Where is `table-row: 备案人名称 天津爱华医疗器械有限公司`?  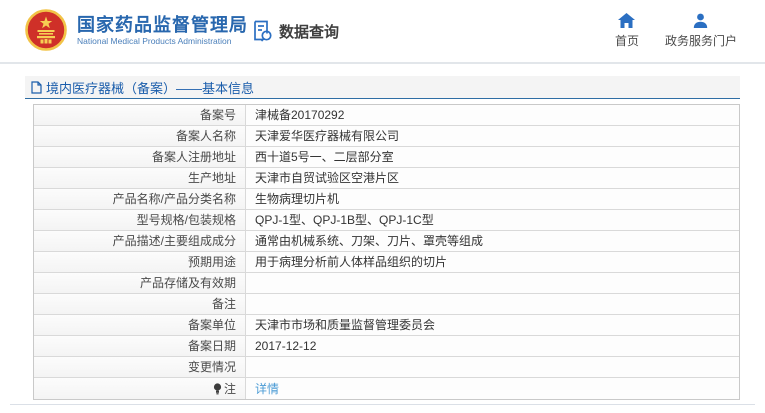
table-row: 备案人名称 天津爱华医疗器械有限公司 is located at coordinates (386, 136).